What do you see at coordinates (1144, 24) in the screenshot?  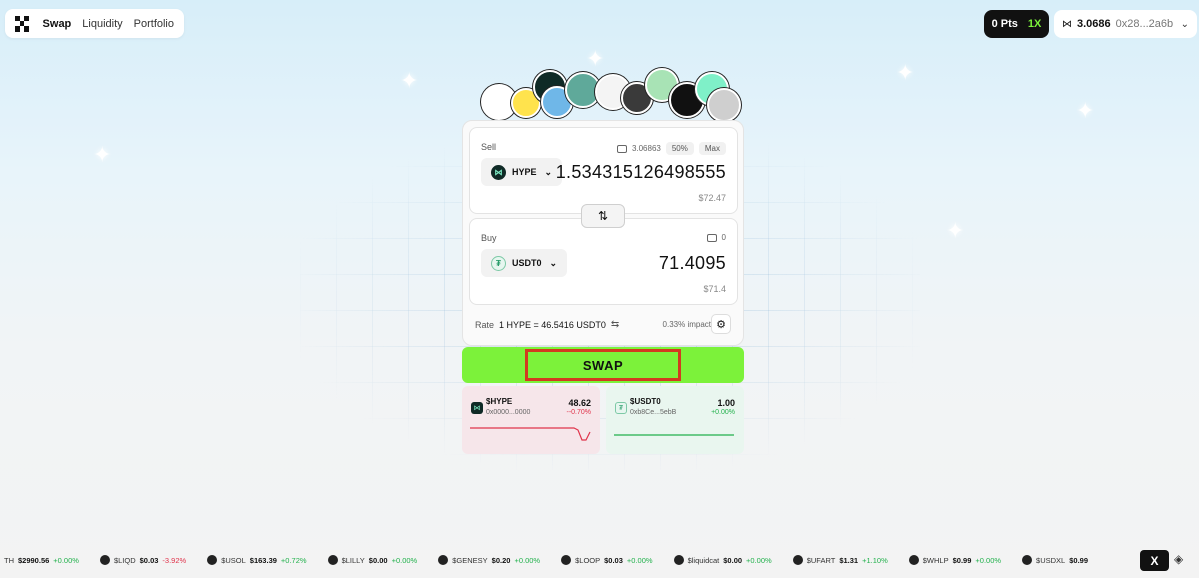 I see `wallet-address: 0x28...2a6b` at bounding box center [1144, 24].